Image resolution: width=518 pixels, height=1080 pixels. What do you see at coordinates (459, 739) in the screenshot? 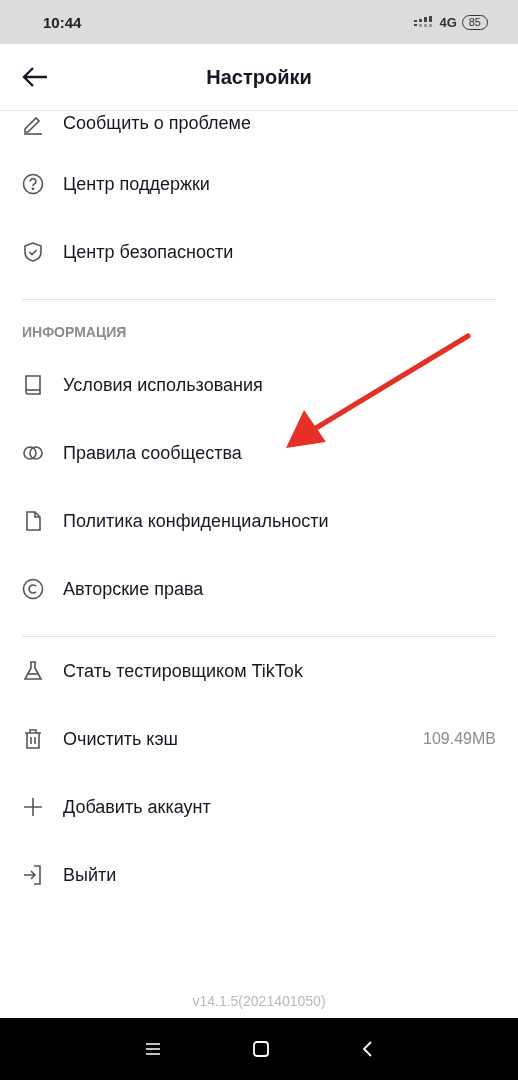
I see `cache-size: 109.49MB` at bounding box center [459, 739].